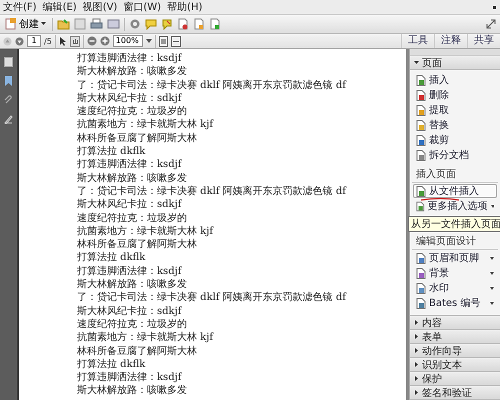 The image size is (500, 400). What do you see at coordinates (91, 41) in the screenshot?
I see `zoom-out-icon` at bounding box center [91, 41].